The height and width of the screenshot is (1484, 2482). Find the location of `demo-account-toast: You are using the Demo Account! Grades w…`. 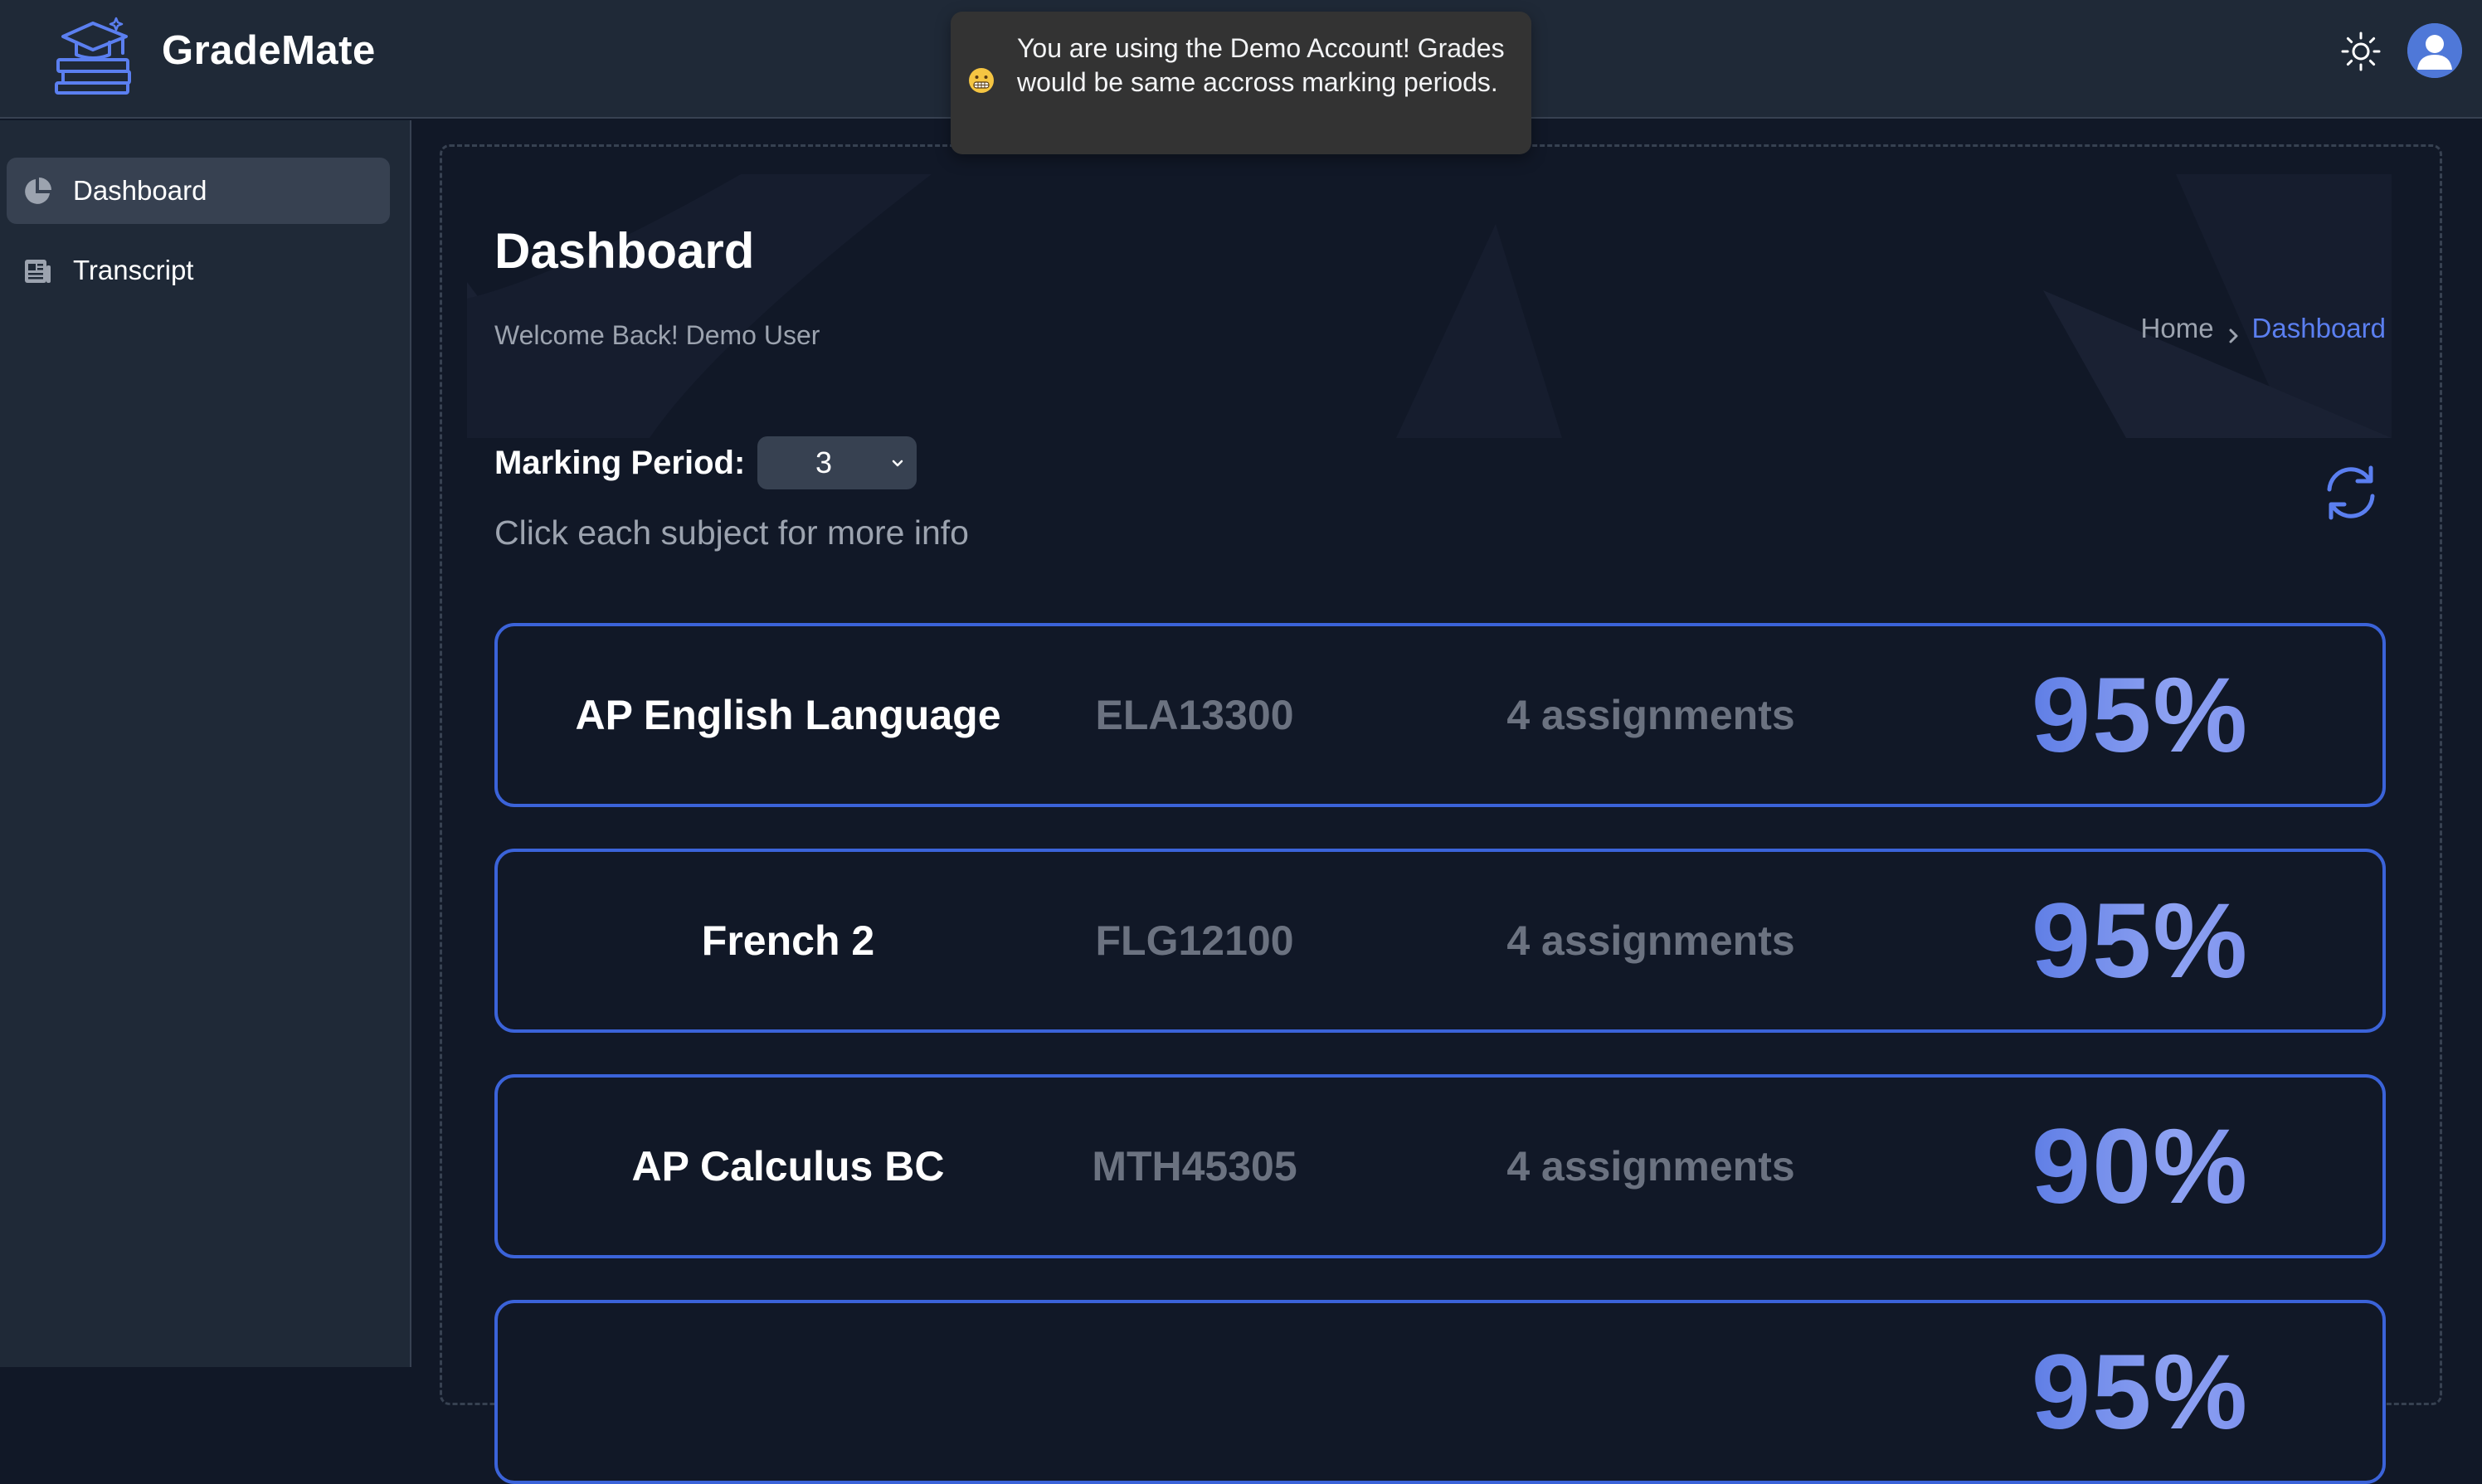

demo-account-toast: You are using the Demo Account! Grades w… is located at coordinates (1241, 83).